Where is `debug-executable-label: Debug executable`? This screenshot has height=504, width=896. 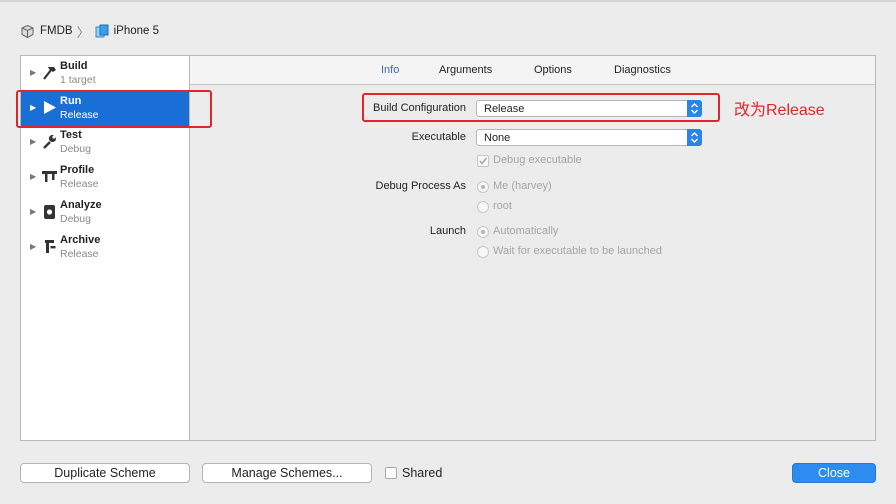
debug-executable-label: Debug executable is located at coordinates (537, 160).